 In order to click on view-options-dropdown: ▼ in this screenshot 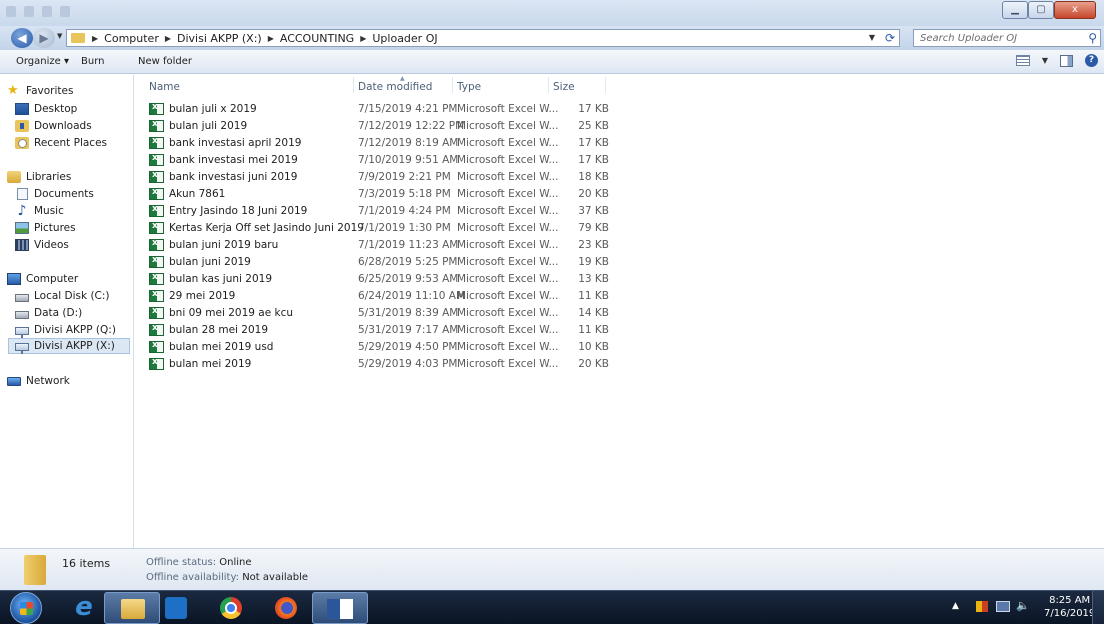, I will do `click(1045, 60)`.